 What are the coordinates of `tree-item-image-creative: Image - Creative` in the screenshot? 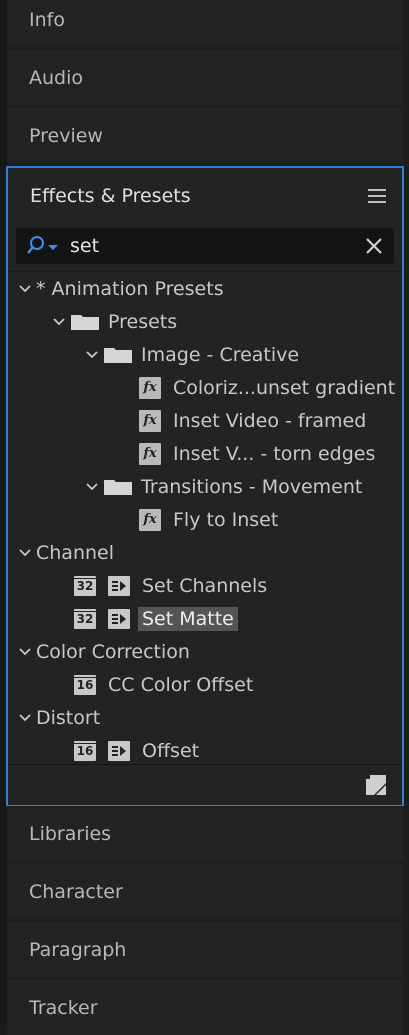 It's located at (205, 354).